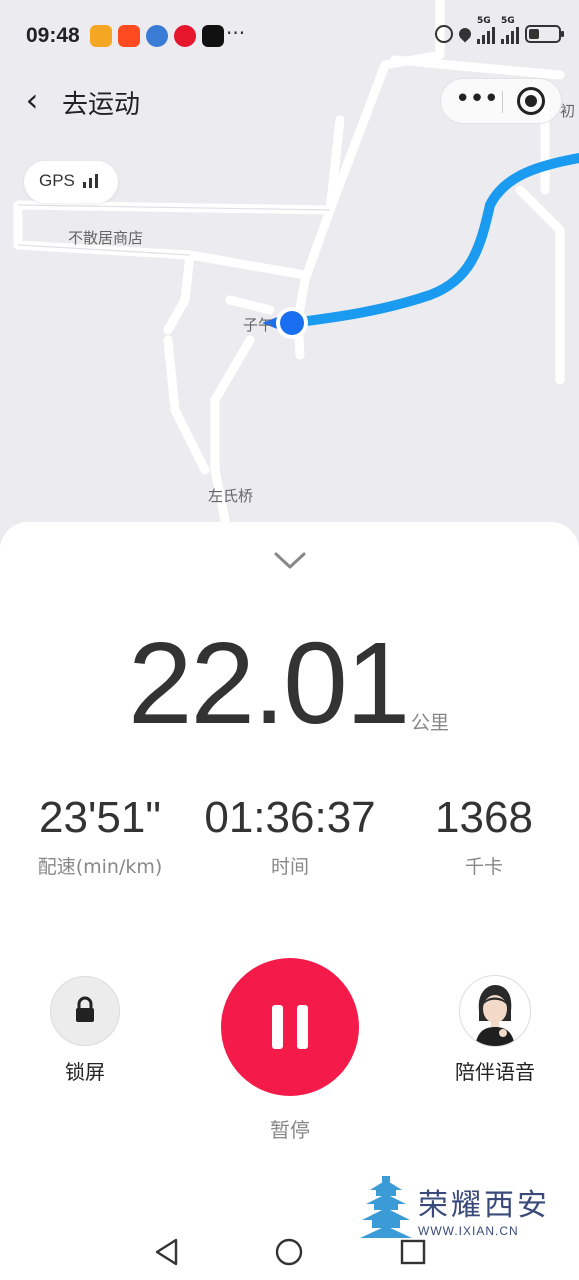 Image resolution: width=579 pixels, height=1280 pixels. Describe the element at coordinates (231, 496) in the screenshot. I see `map-label-bridge: 左氏桥` at that location.